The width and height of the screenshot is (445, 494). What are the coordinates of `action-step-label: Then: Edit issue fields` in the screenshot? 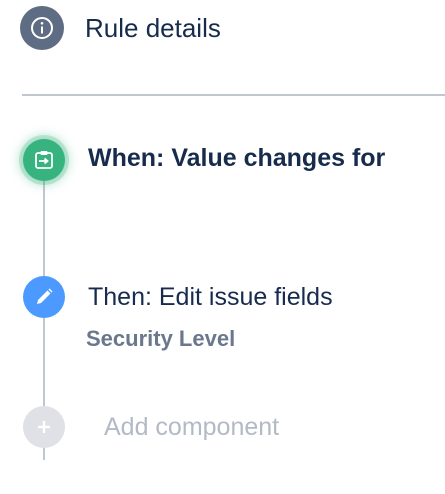 It's located at (210, 297).